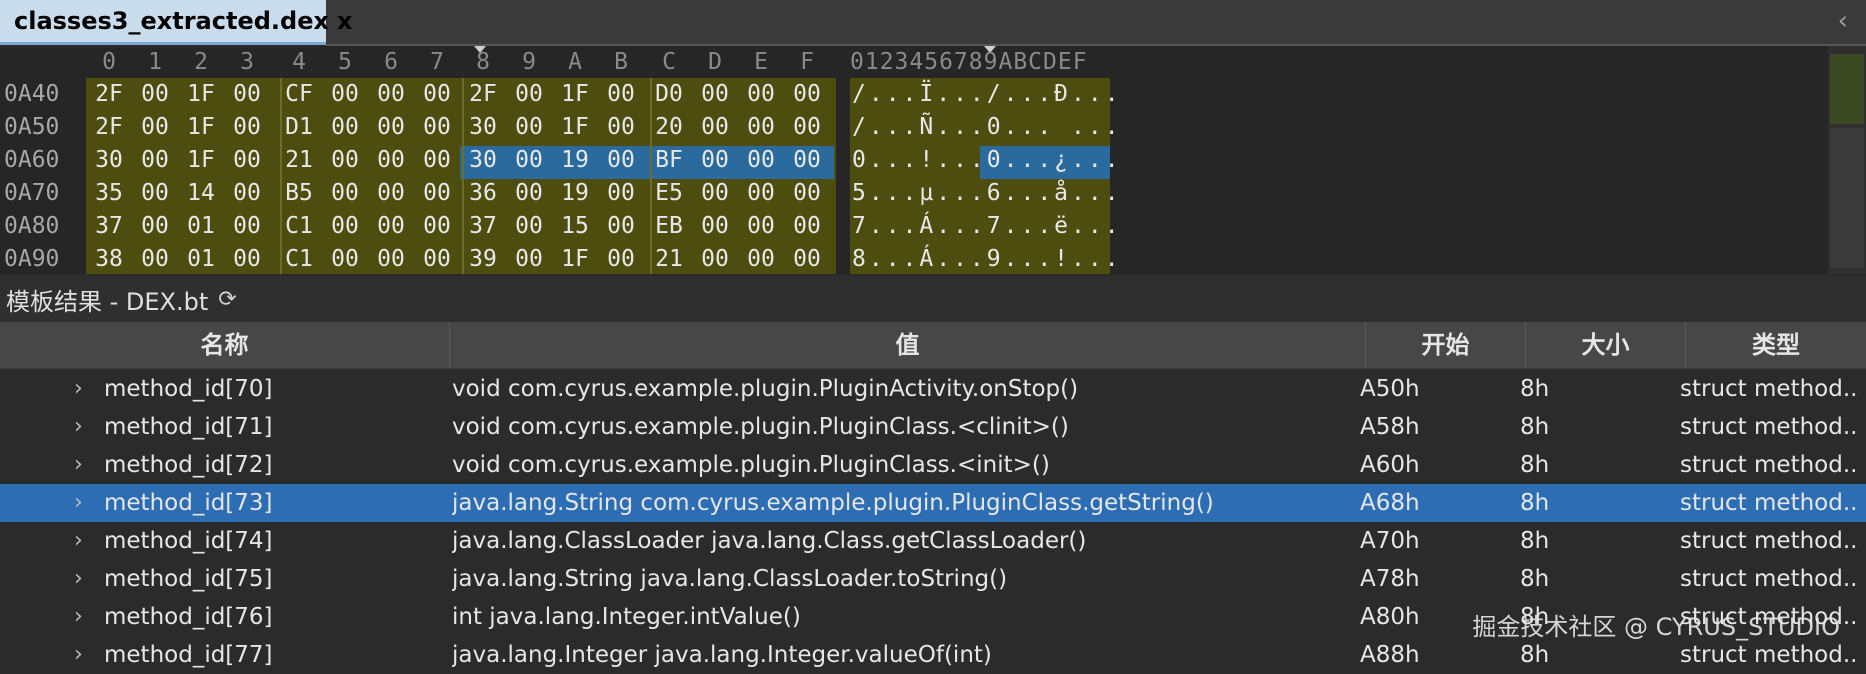 Image resolution: width=1866 pixels, height=674 pixels. What do you see at coordinates (227, 299) in the screenshot?
I see `refresh-icon: ⟳` at bounding box center [227, 299].